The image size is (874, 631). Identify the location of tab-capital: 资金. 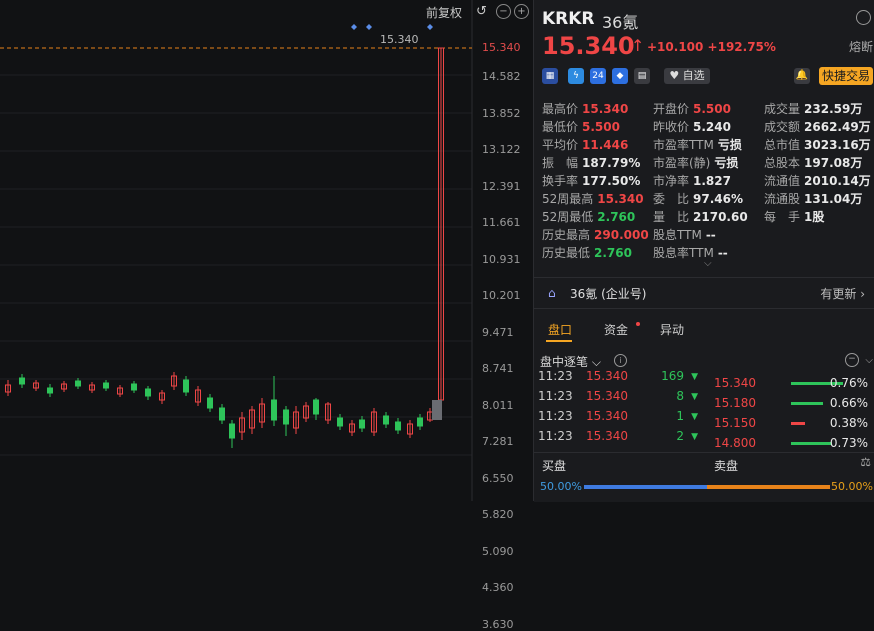
(616, 329).